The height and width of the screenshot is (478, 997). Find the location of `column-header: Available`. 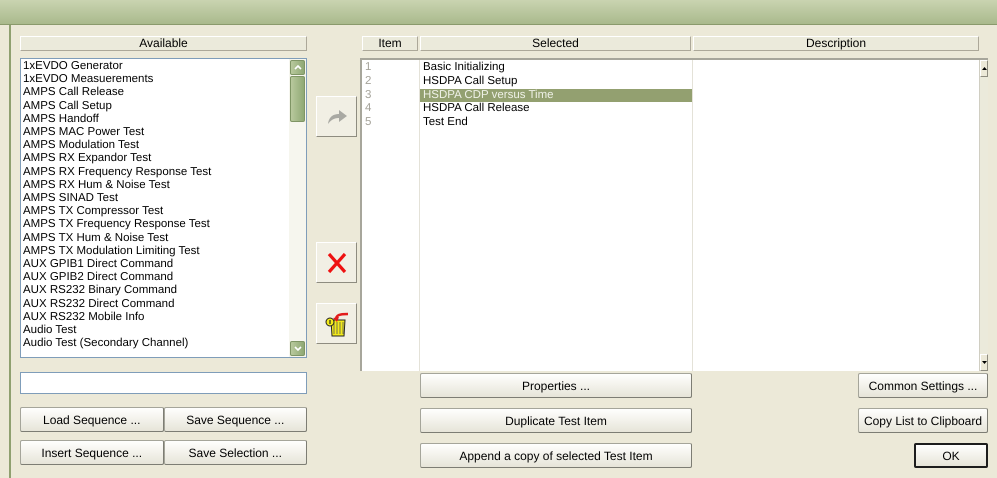

column-header: Available is located at coordinates (163, 43).